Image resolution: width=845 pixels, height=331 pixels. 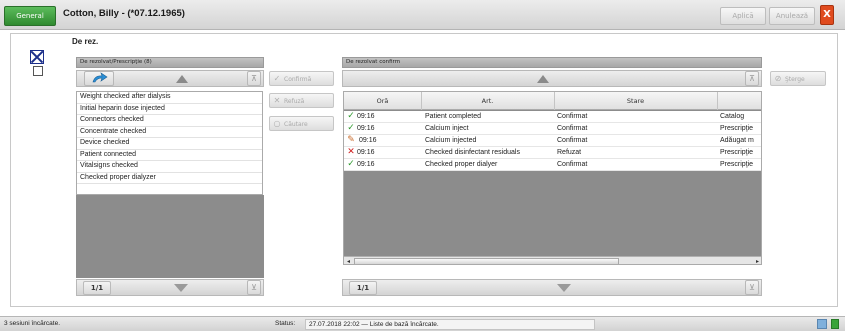 I want to click on right-pager-bar, so click(x=552, y=287).